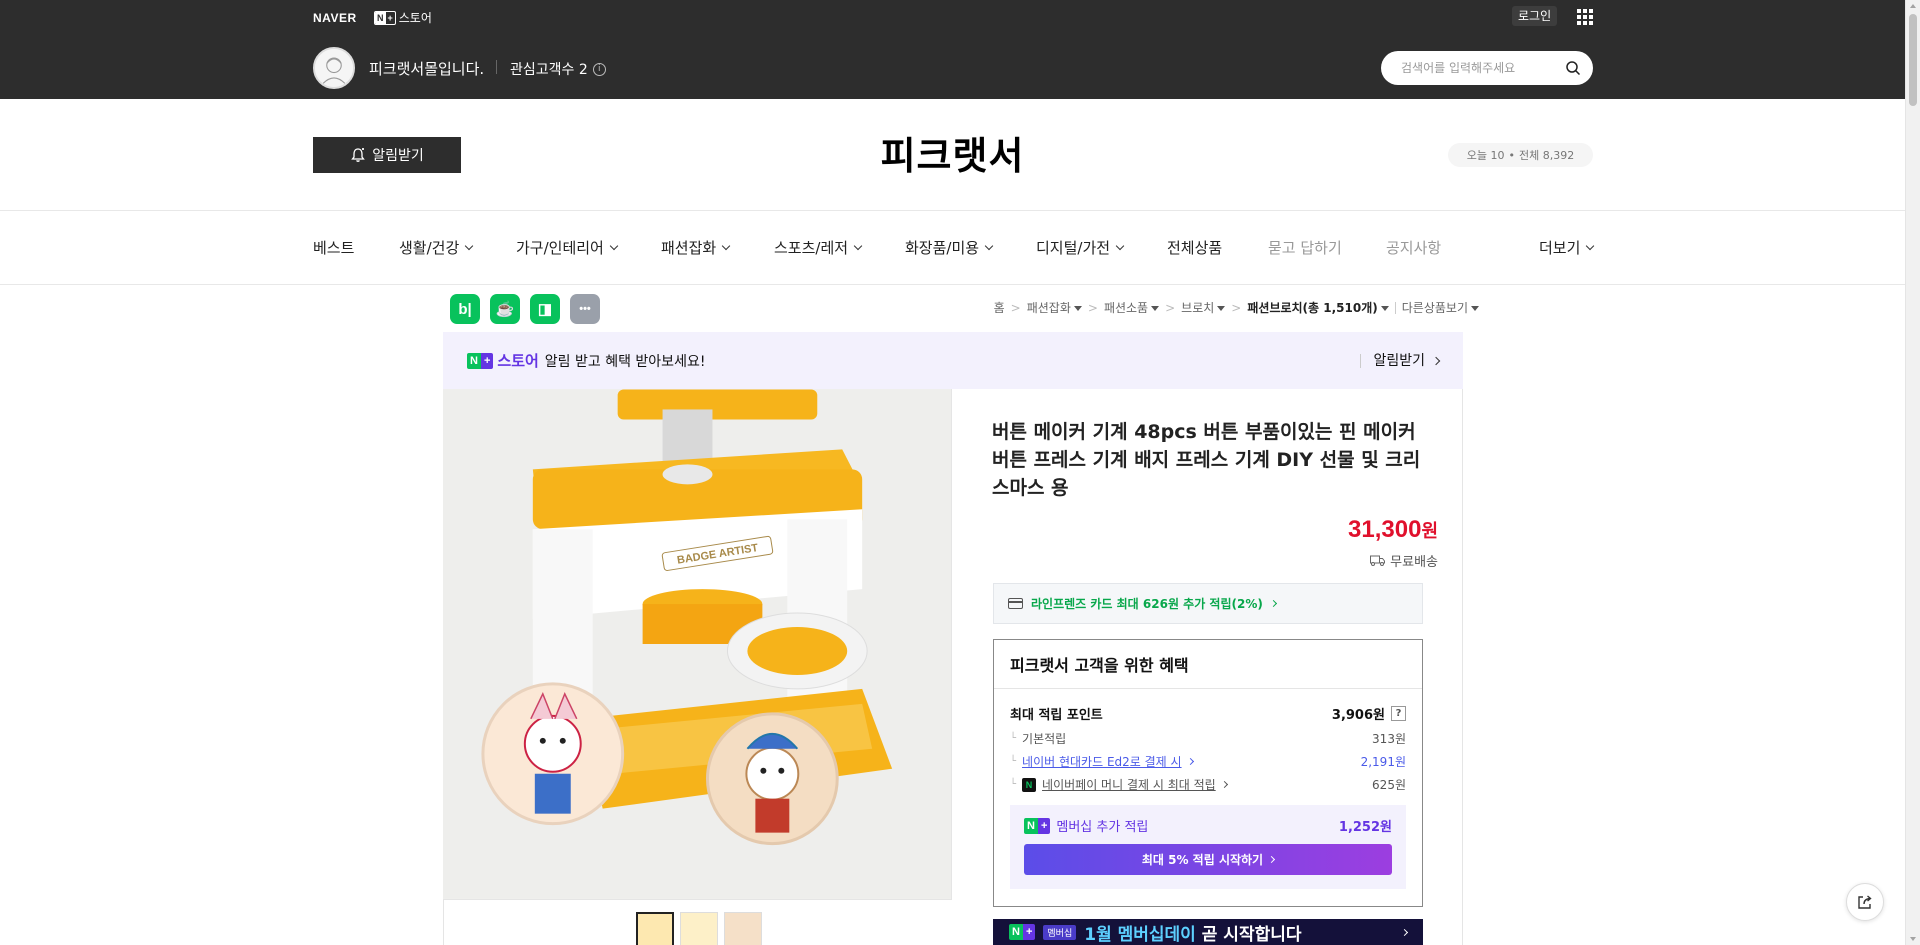  I want to click on start-membership-button: 최대 5% 적립 시작하기, so click(1208, 859).